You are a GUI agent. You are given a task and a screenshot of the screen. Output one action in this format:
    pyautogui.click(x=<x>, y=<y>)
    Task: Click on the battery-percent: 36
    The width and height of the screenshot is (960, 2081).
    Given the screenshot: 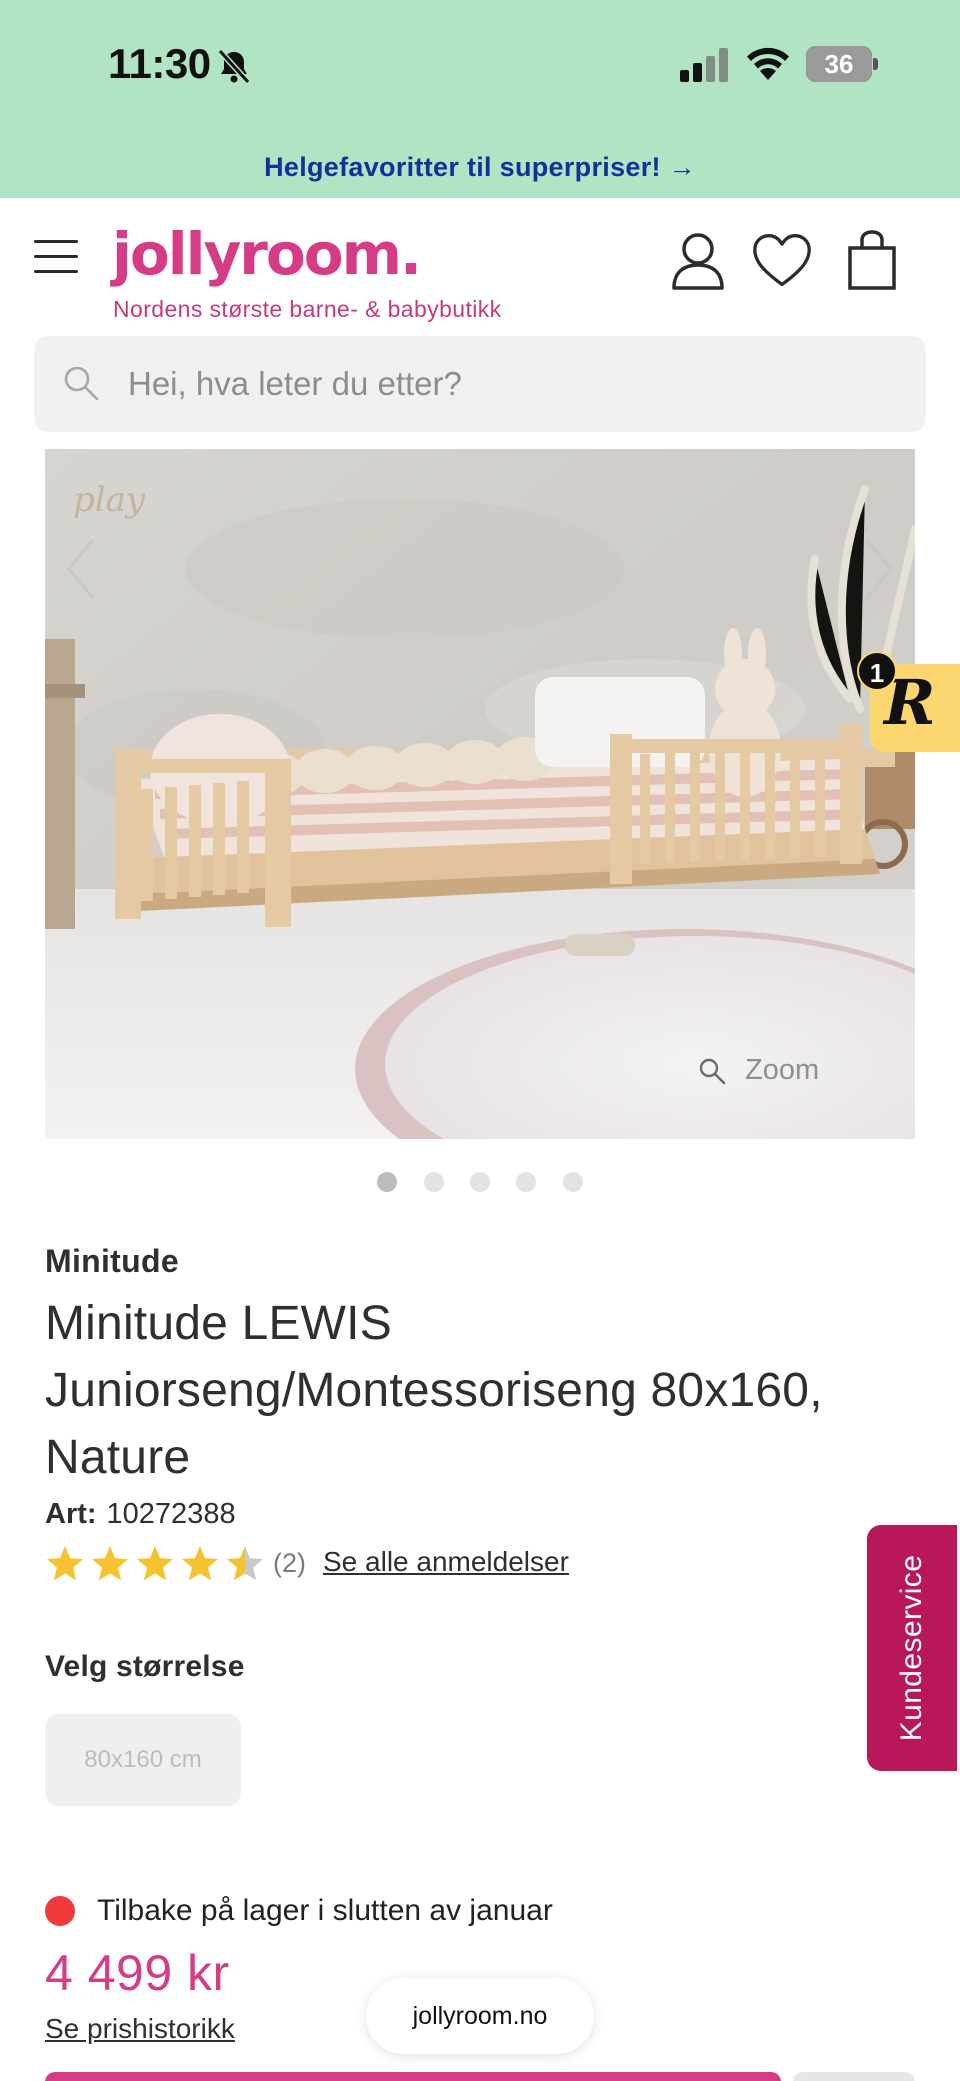 What is the action you would take?
    pyautogui.click(x=839, y=64)
    